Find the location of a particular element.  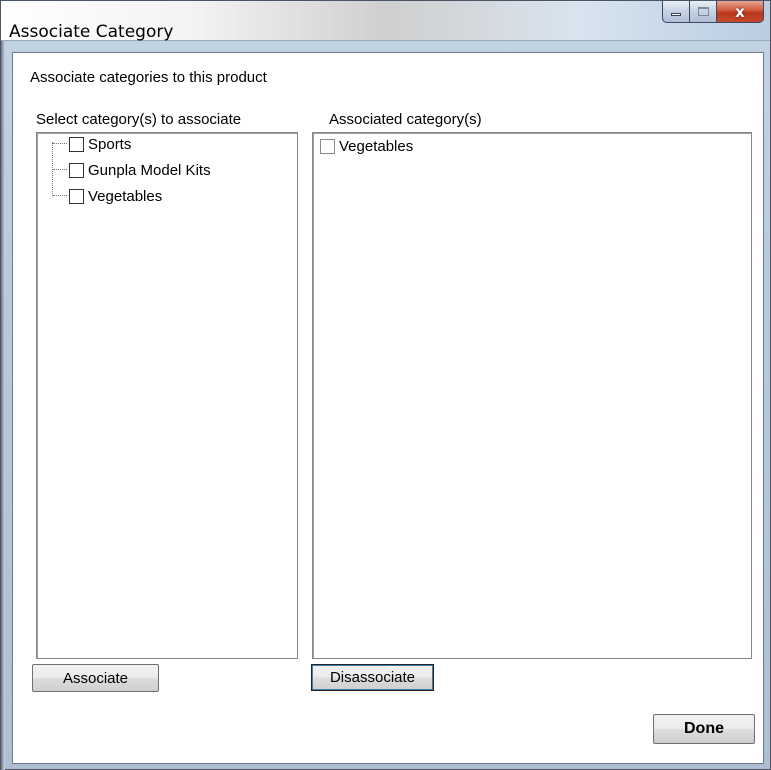

tree-item-gunpla-model-kits: Gunpla Model Kits is located at coordinates (140, 170).